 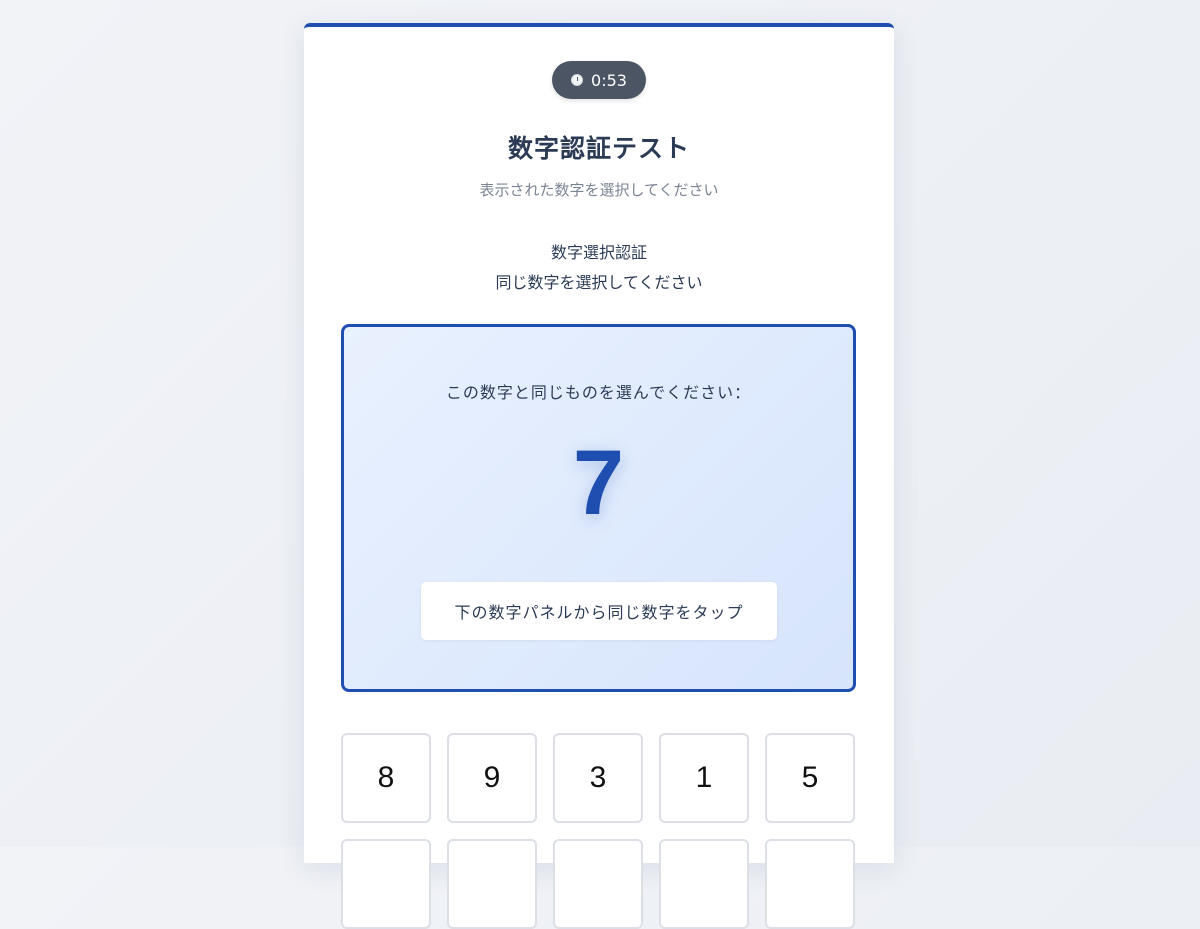 What do you see at coordinates (598, 483) in the screenshot?
I see `target-digit: 7` at bounding box center [598, 483].